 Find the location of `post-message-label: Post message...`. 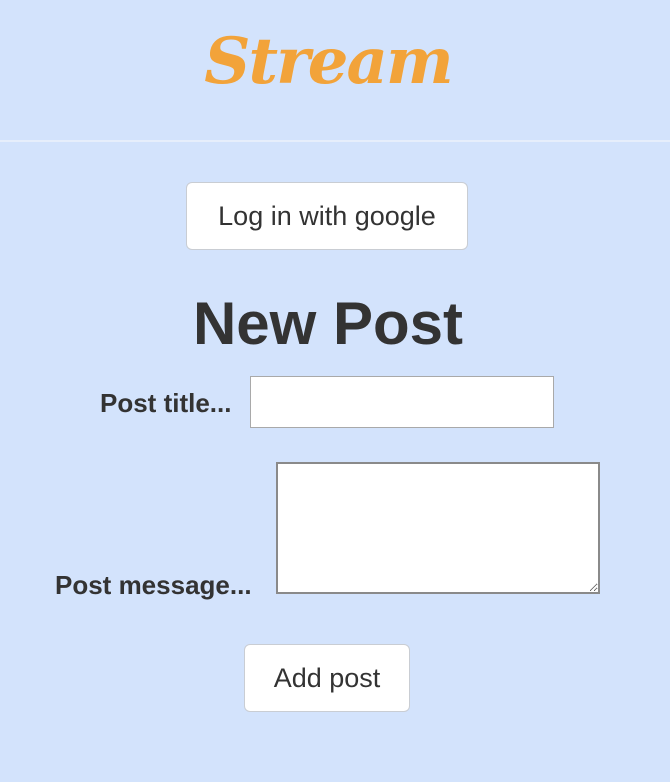

post-message-label: Post message... is located at coordinates (153, 585).